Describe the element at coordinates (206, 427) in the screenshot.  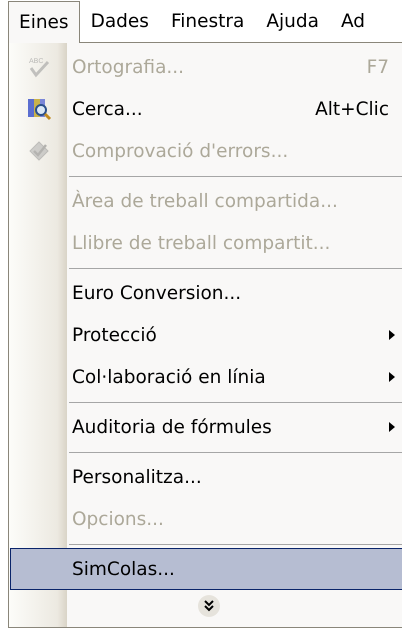
I see `menu-item: Auditoria de fórmules` at that location.